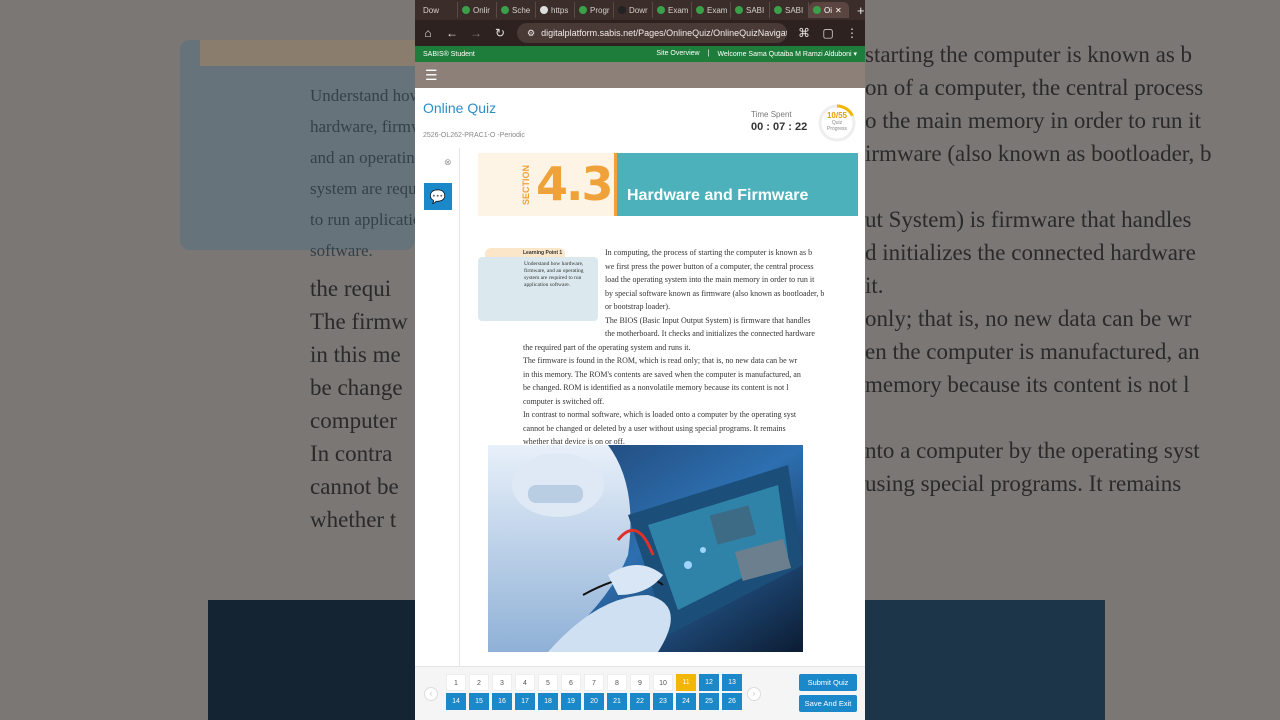 This screenshot has height=720, width=1280. I want to click on question-row: 1 2 3 4 5 6 7 8 9 10 11 12 13, so click(596, 682).